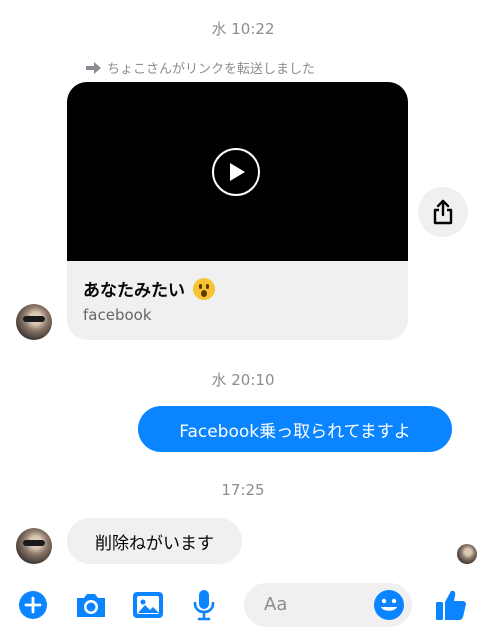 Image resolution: width=486 pixels, height=640 pixels. I want to click on forward-notice-text: ちょこさんがリンクを転送しました, so click(211, 69).